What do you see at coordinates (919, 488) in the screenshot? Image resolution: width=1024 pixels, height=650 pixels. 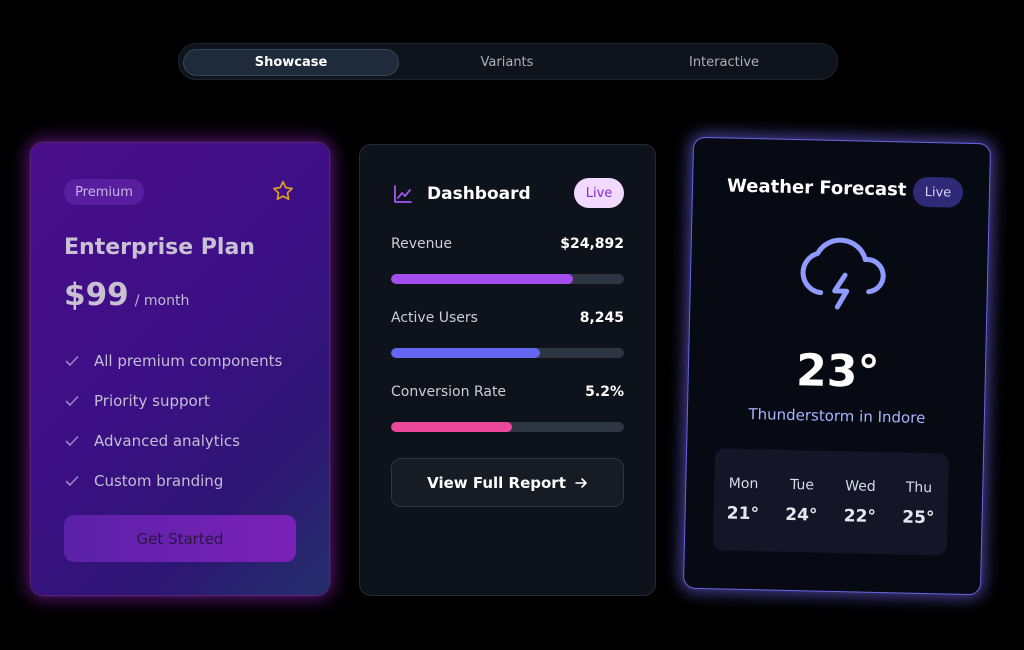 I see `day-name: Thu` at bounding box center [919, 488].